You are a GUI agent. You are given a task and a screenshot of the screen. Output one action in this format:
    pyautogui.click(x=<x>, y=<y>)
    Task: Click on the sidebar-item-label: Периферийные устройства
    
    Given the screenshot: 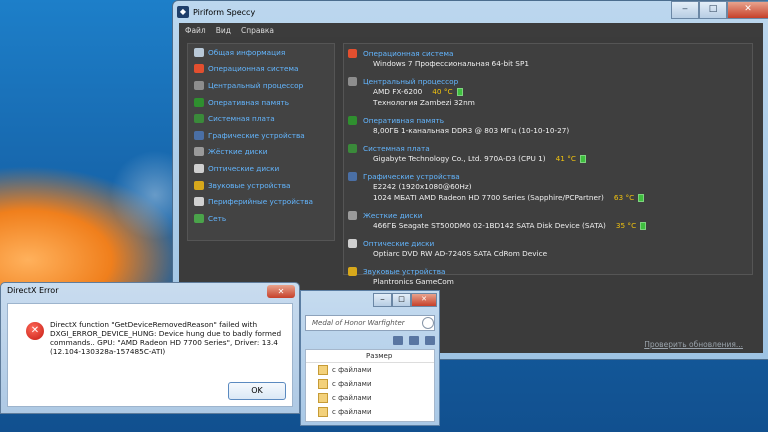 What is the action you would take?
    pyautogui.click(x=260, y=202)
    